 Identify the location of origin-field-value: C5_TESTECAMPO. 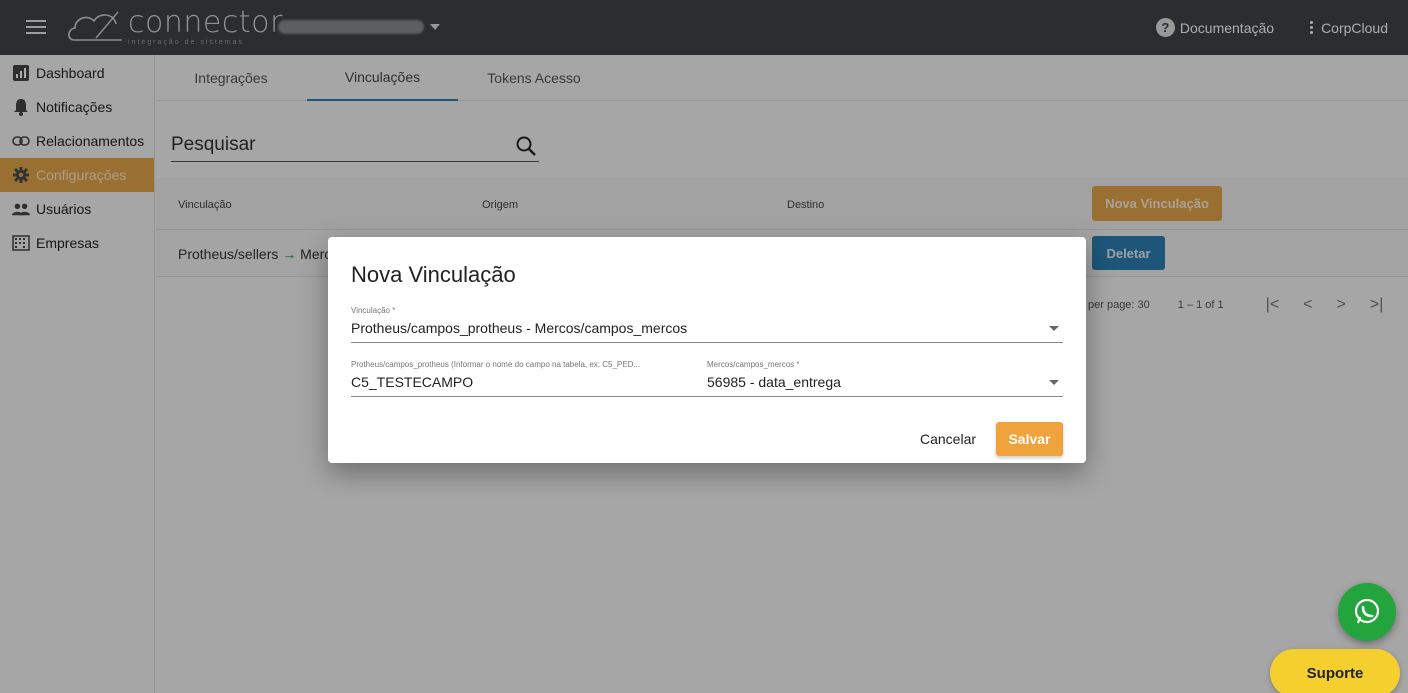
(412, 382).